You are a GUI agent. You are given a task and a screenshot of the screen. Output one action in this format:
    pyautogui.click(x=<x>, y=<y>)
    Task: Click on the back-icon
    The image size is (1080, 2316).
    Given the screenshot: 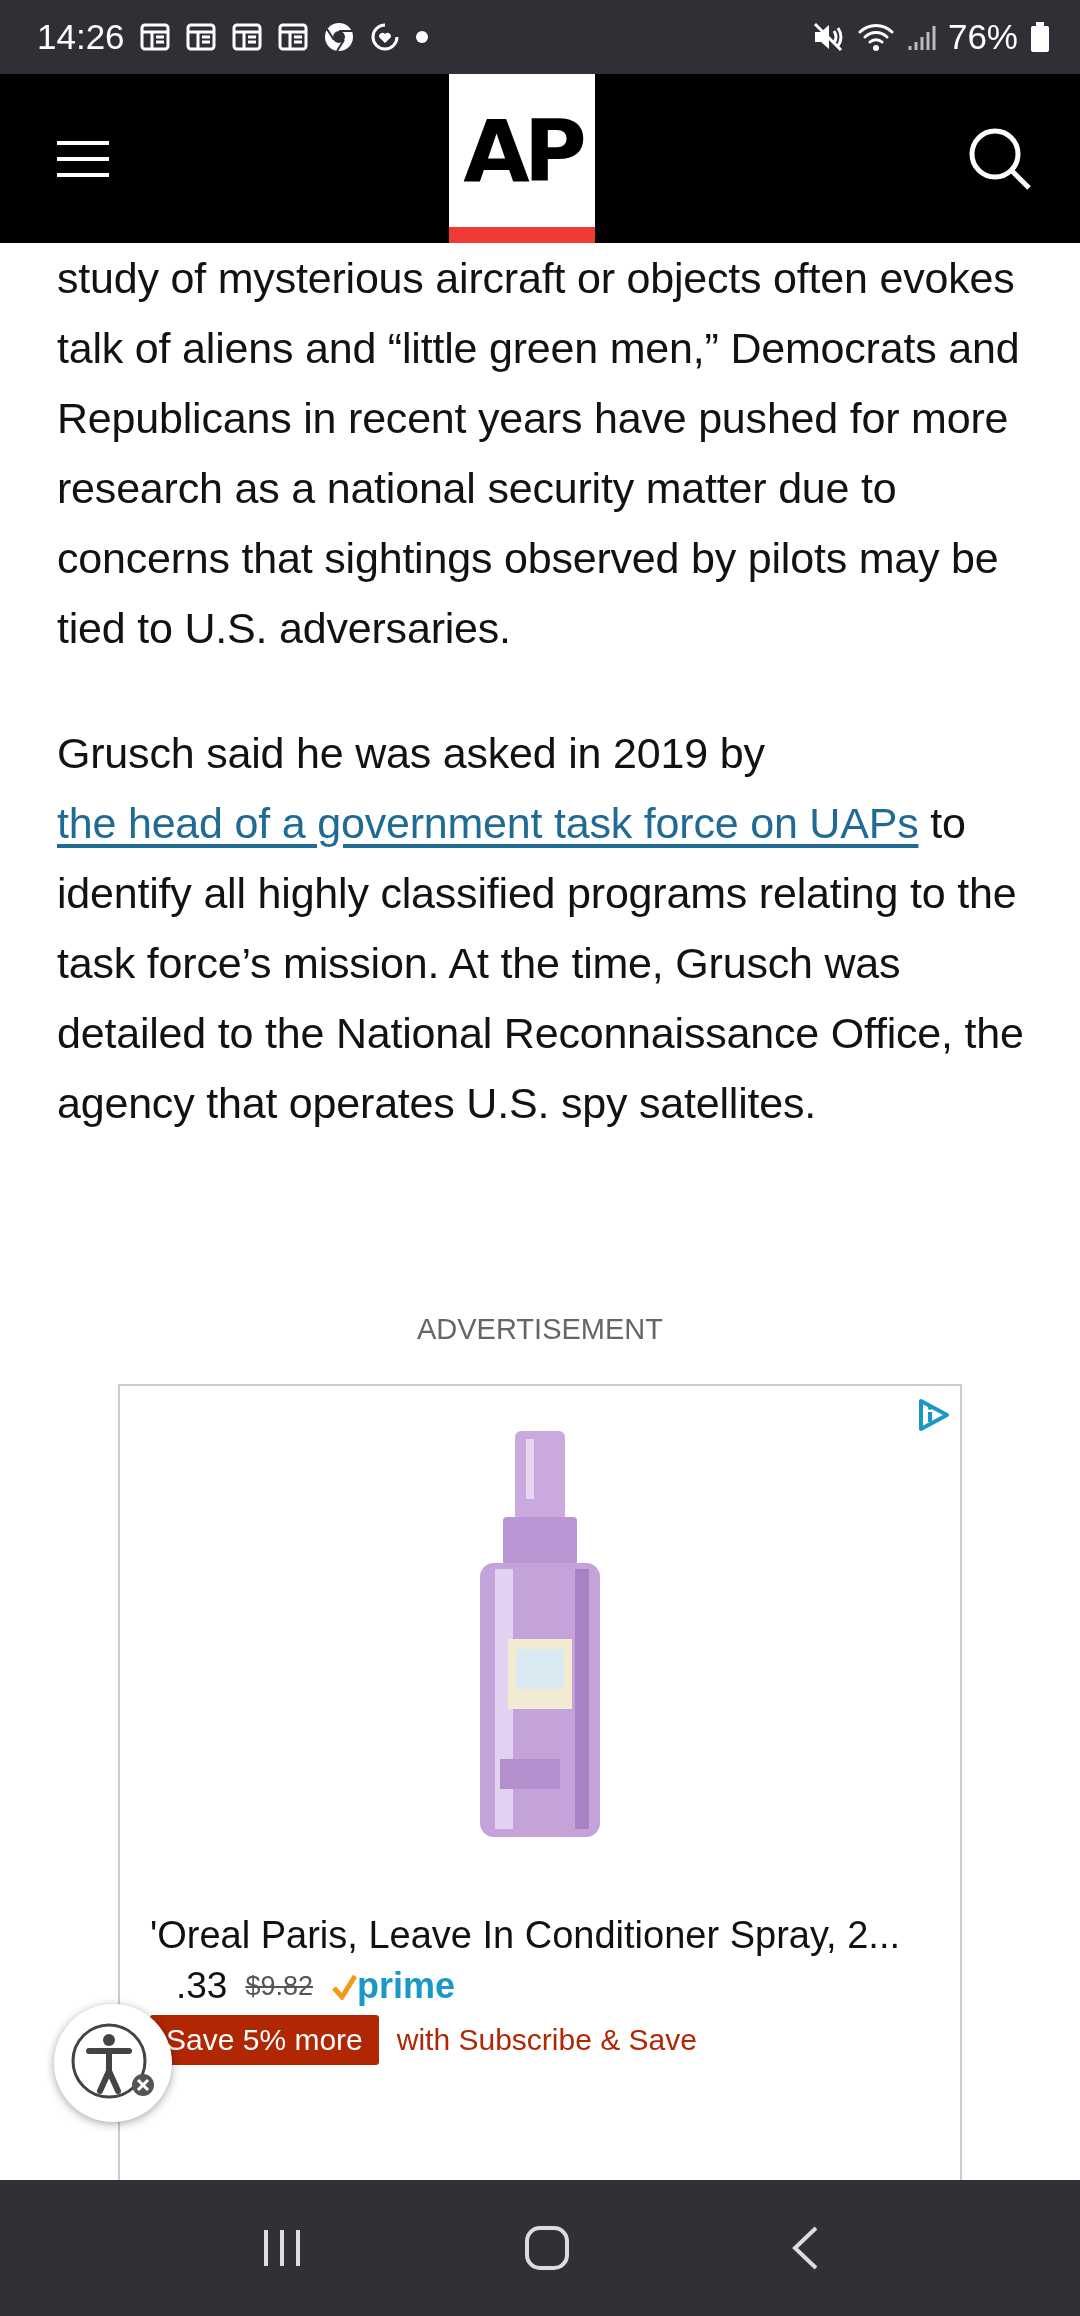 What is the action you would take?
    pyautogui.click(x=805, y=2248)
    